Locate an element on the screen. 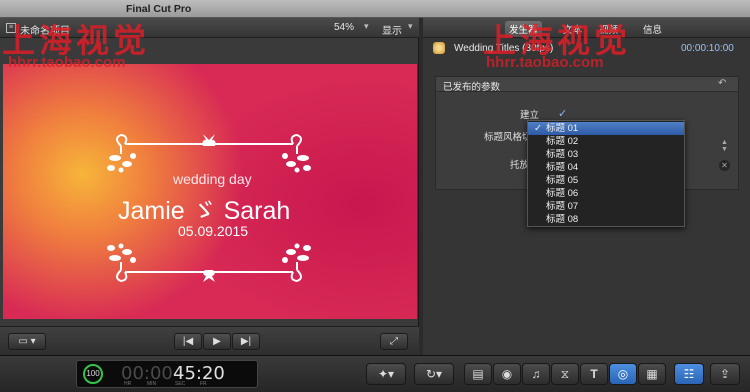  title-style-label: 标题风格切 is located at coordinates (508, 137).